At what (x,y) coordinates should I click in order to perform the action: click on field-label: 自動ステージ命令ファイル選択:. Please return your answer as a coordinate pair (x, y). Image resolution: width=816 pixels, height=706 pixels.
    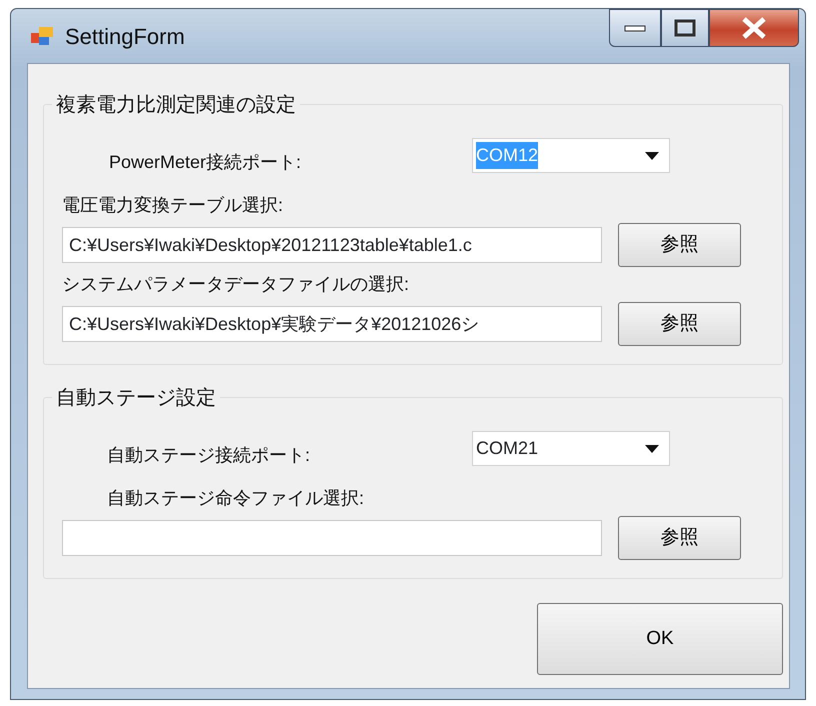
    Looking at the image, I should click on (236, 498).